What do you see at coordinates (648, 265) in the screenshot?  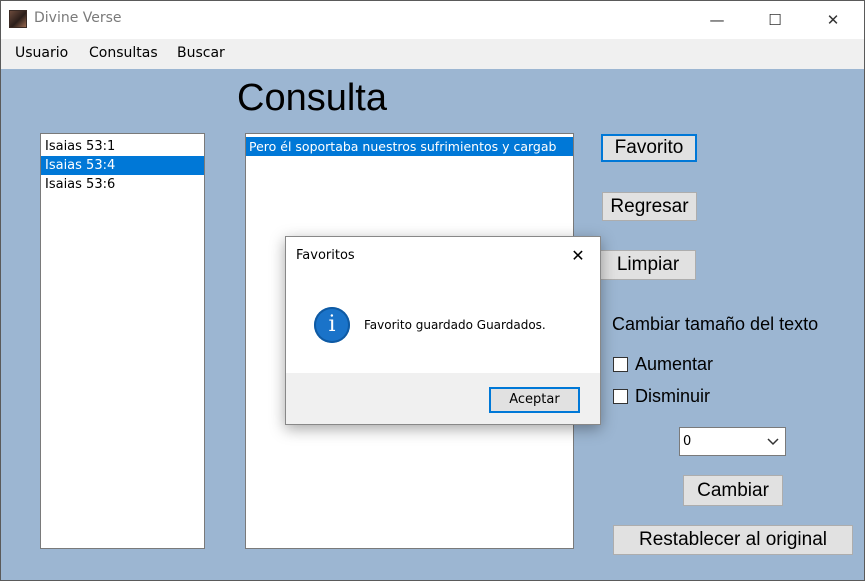 I see `limpiar-button: Limpiar` at bounding box center [648, 265].